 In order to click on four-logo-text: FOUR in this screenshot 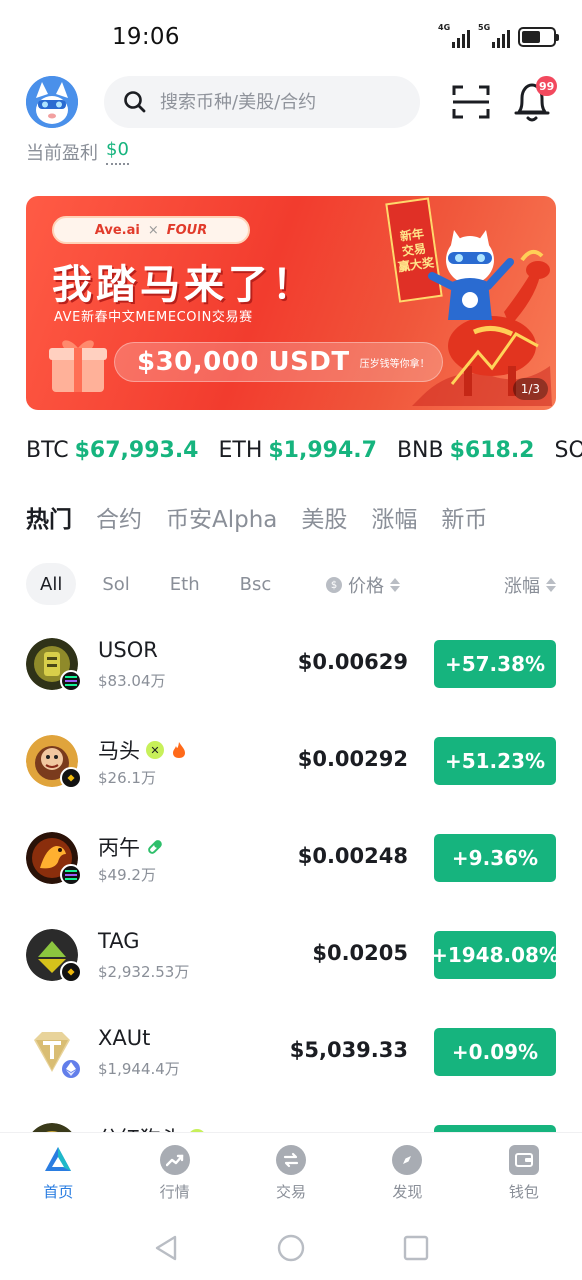, I will do `click(187, 230)`.